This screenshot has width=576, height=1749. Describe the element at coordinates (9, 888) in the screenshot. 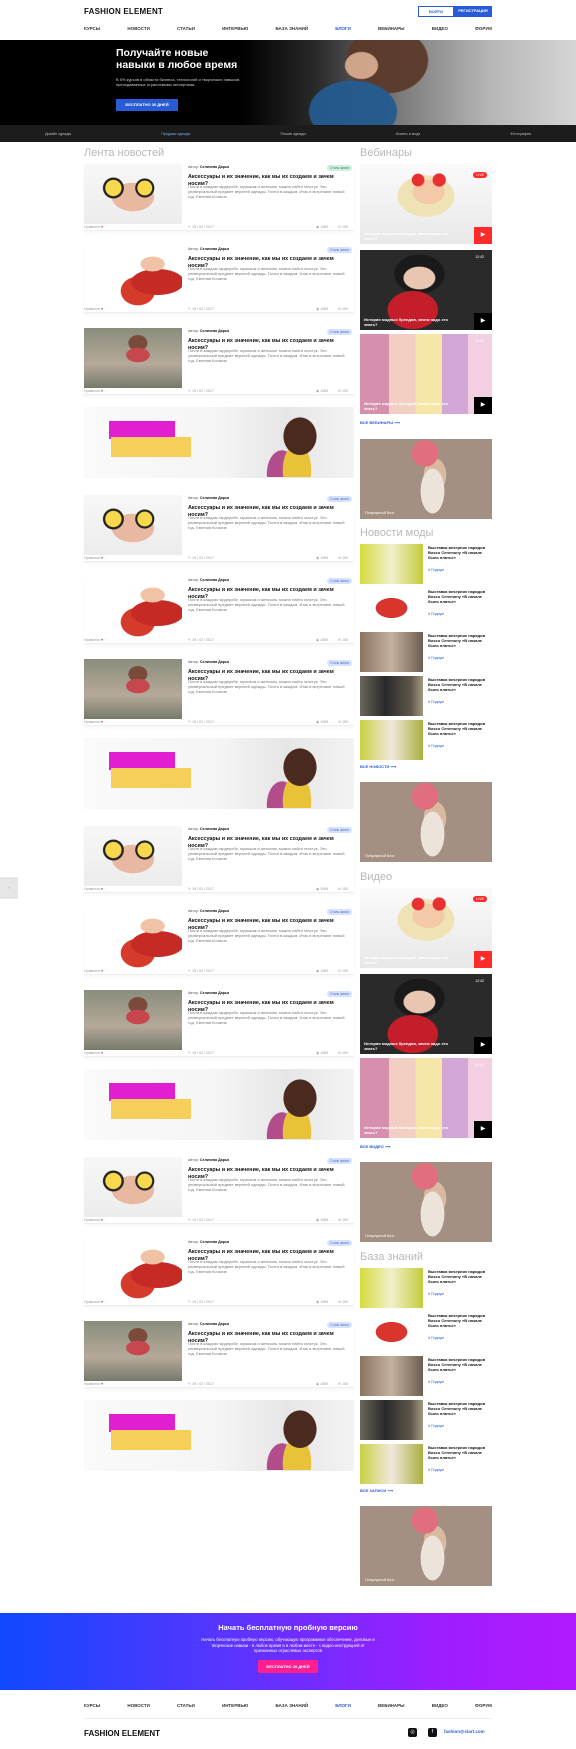

I see `side-panel-toggle: ›` at that location.